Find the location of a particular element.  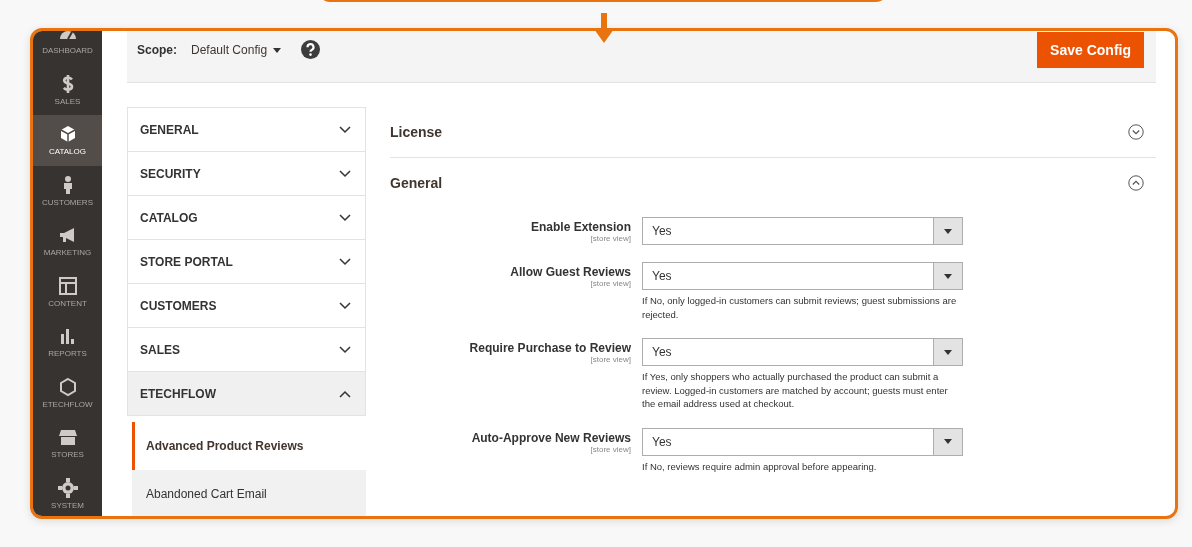

field-label: Auto-Approve New Reviews is located at coordinates (551, 437).